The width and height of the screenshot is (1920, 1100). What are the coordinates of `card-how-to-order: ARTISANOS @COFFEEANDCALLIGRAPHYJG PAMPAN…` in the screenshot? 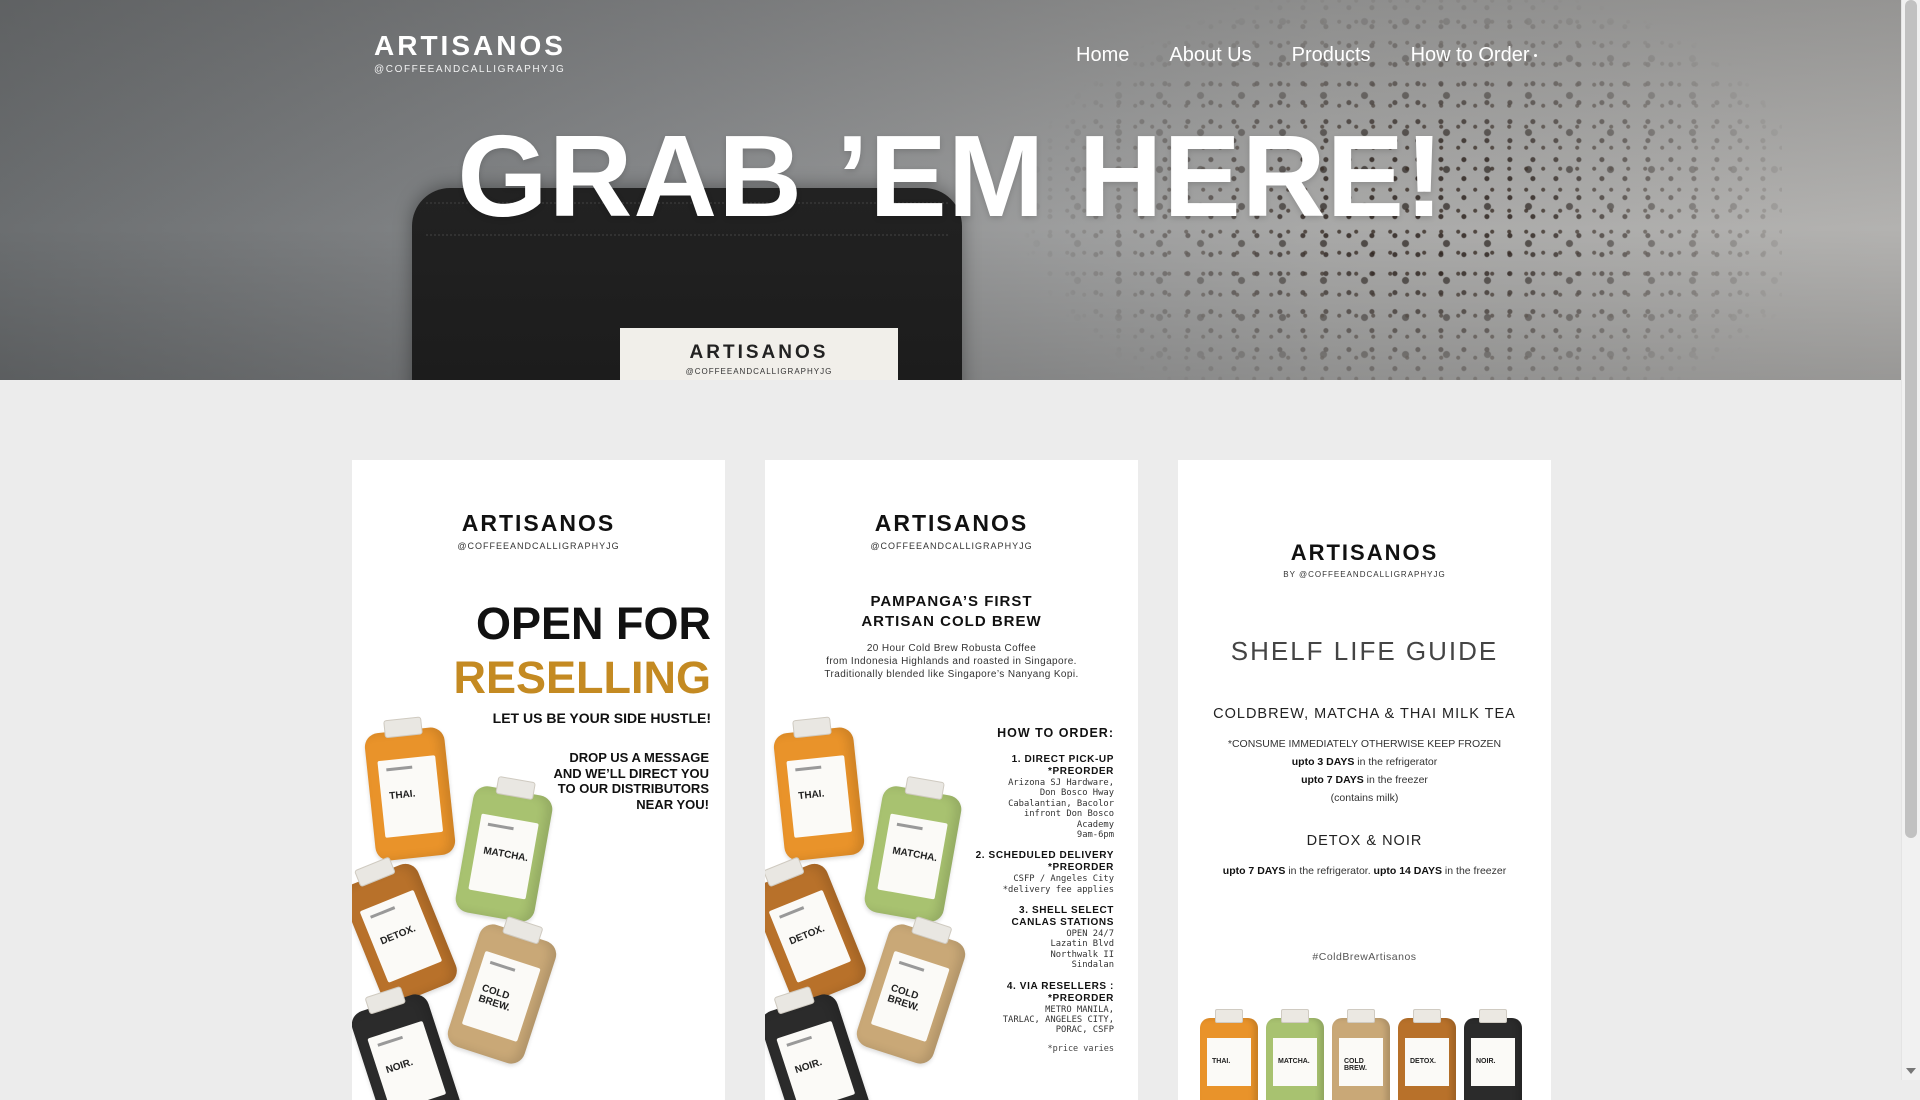 It's located at (951, 780).